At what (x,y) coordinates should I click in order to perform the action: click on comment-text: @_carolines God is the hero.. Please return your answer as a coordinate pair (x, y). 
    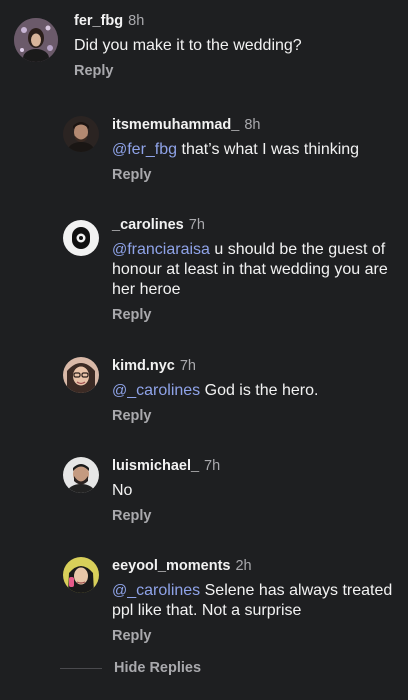
    Looking at the image, I should click on (215, 390).